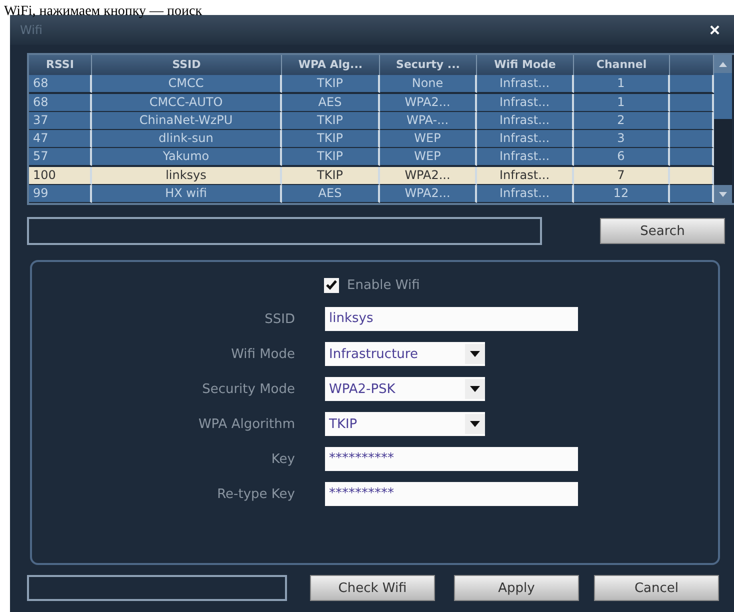 Image resolution: width=734 pixels, height=612 pixels. I want to click on dropdown: WPA2-PSK, so click(405, 389).